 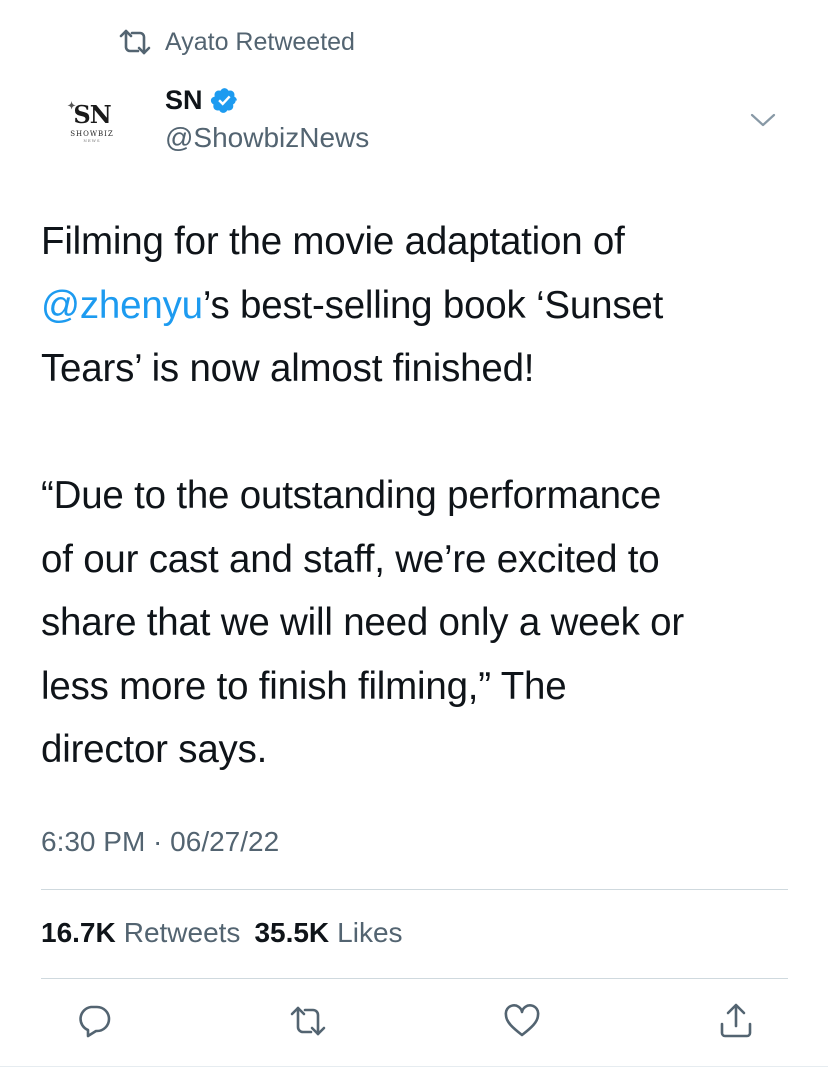 I want to click on tweet-line: Filming for the movie adaptation of, so click(x=333, y=241).